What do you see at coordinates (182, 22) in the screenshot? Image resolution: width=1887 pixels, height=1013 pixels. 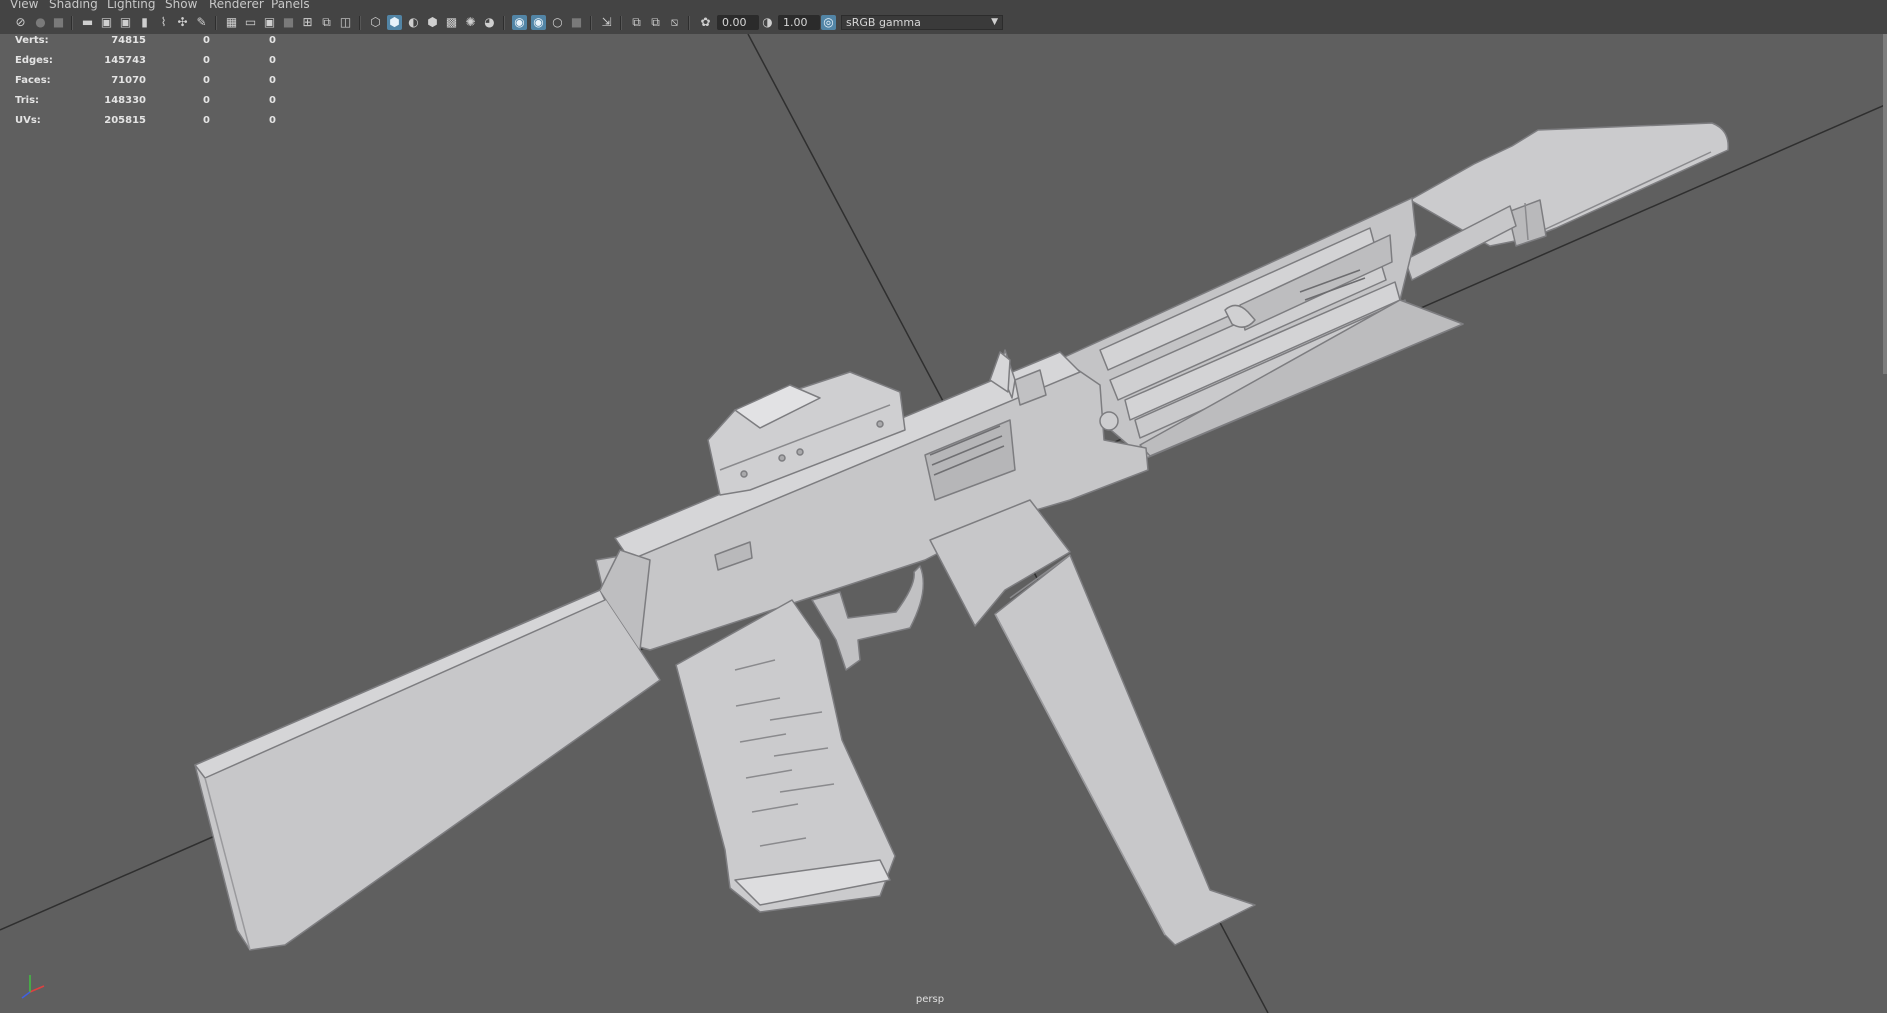 I see `2d-pan-zoom-icon: ✣` at bounding box center [182, 22].